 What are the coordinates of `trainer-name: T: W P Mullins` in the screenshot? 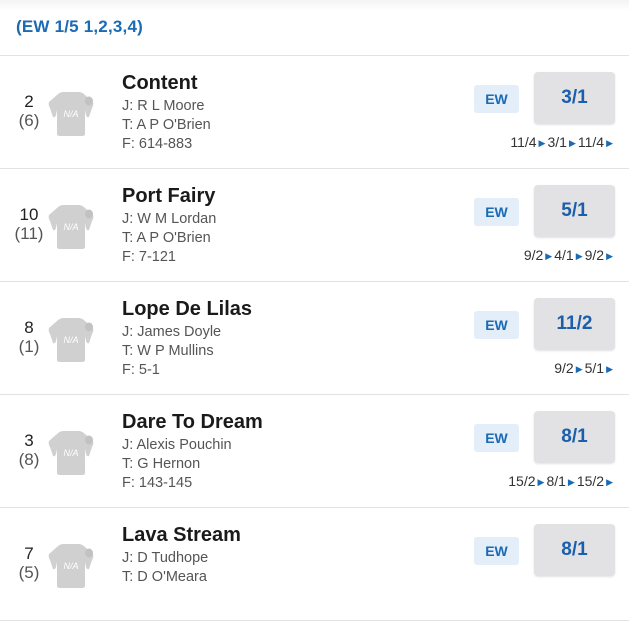 It's located at (168, 351).